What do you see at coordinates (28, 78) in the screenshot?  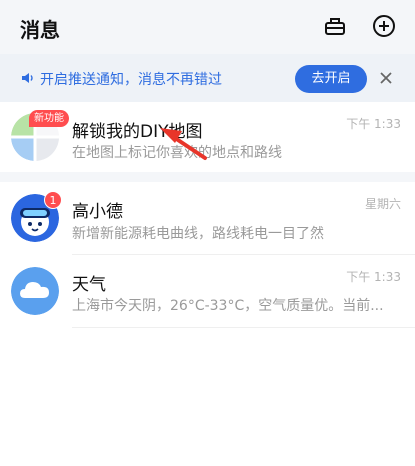 I see `speaker-icon` at bounding box center [28, 78].